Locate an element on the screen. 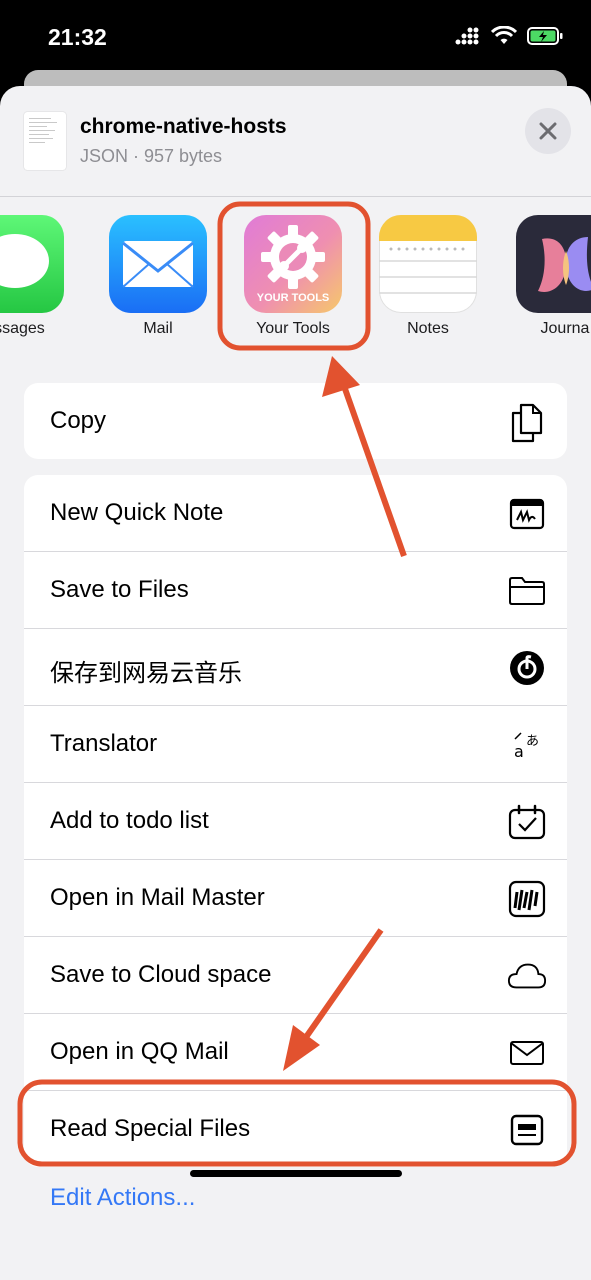 The width and height of the screenshot is (591, 1280). action-label: Save to Cloud space is located at coordinates (161, 974).